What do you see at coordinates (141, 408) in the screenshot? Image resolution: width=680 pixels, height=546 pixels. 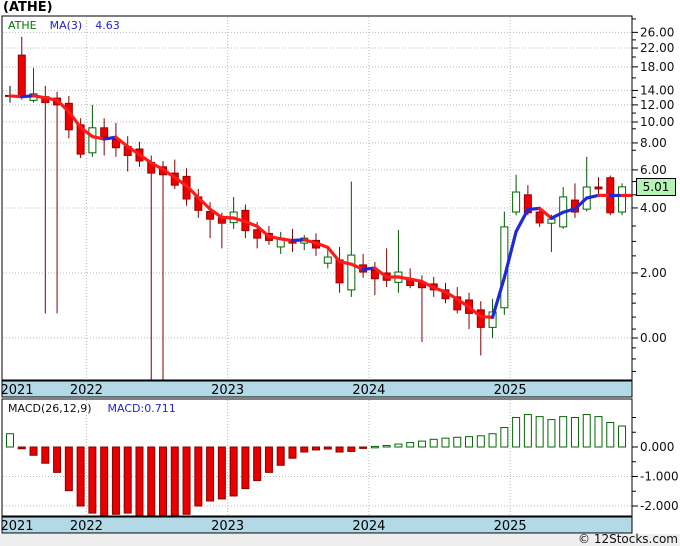 I see `macd-value-label: MACD:0.711` at bounding box center [141, 408].